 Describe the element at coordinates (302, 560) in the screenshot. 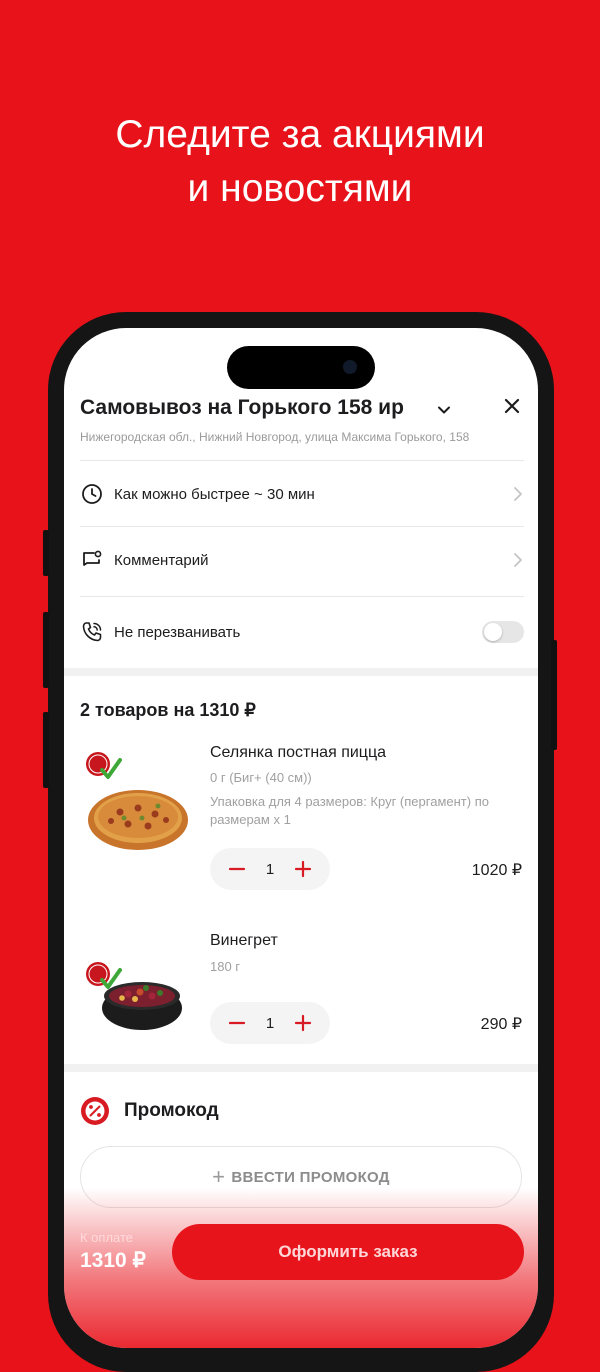

I see `comment-row: Комментарий` at that location.